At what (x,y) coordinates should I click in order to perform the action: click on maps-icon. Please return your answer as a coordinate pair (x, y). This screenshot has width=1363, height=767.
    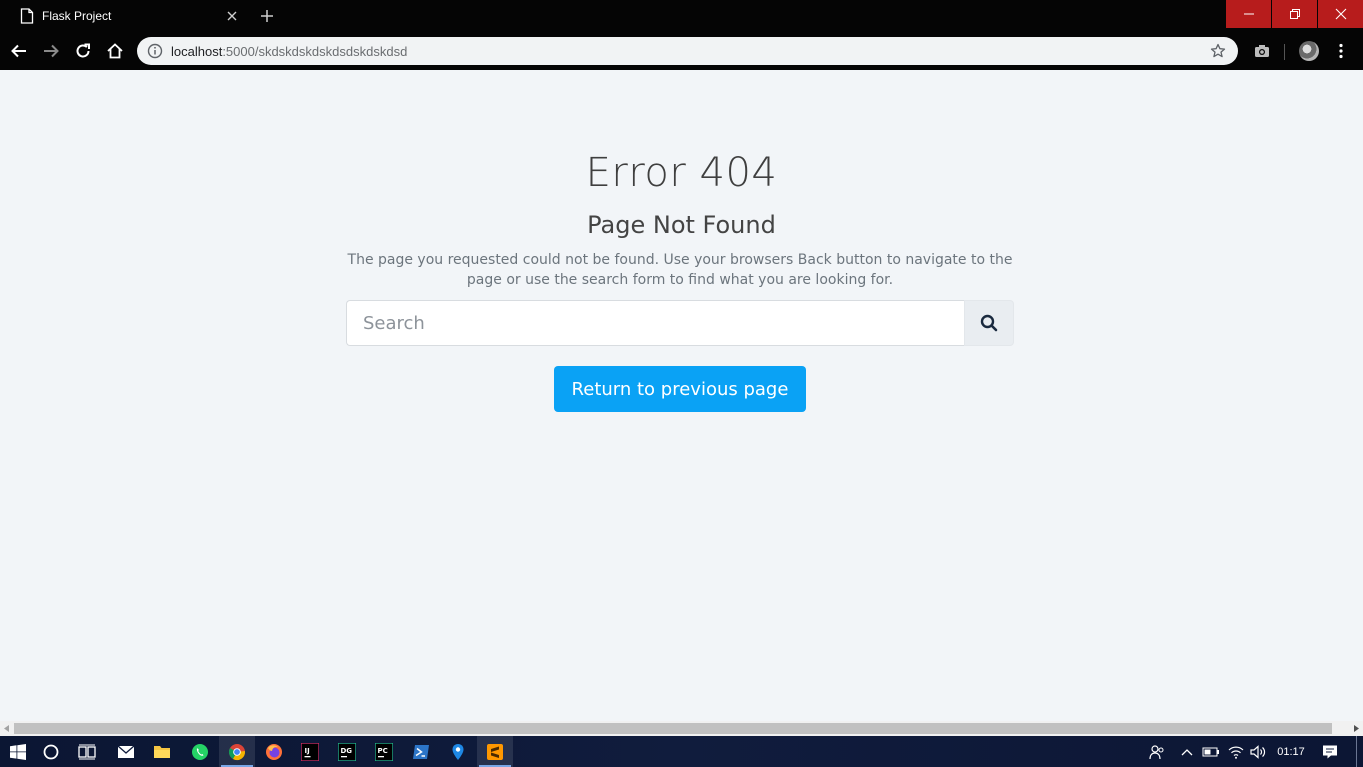
    Looking at the image, I should click on (458, 751).